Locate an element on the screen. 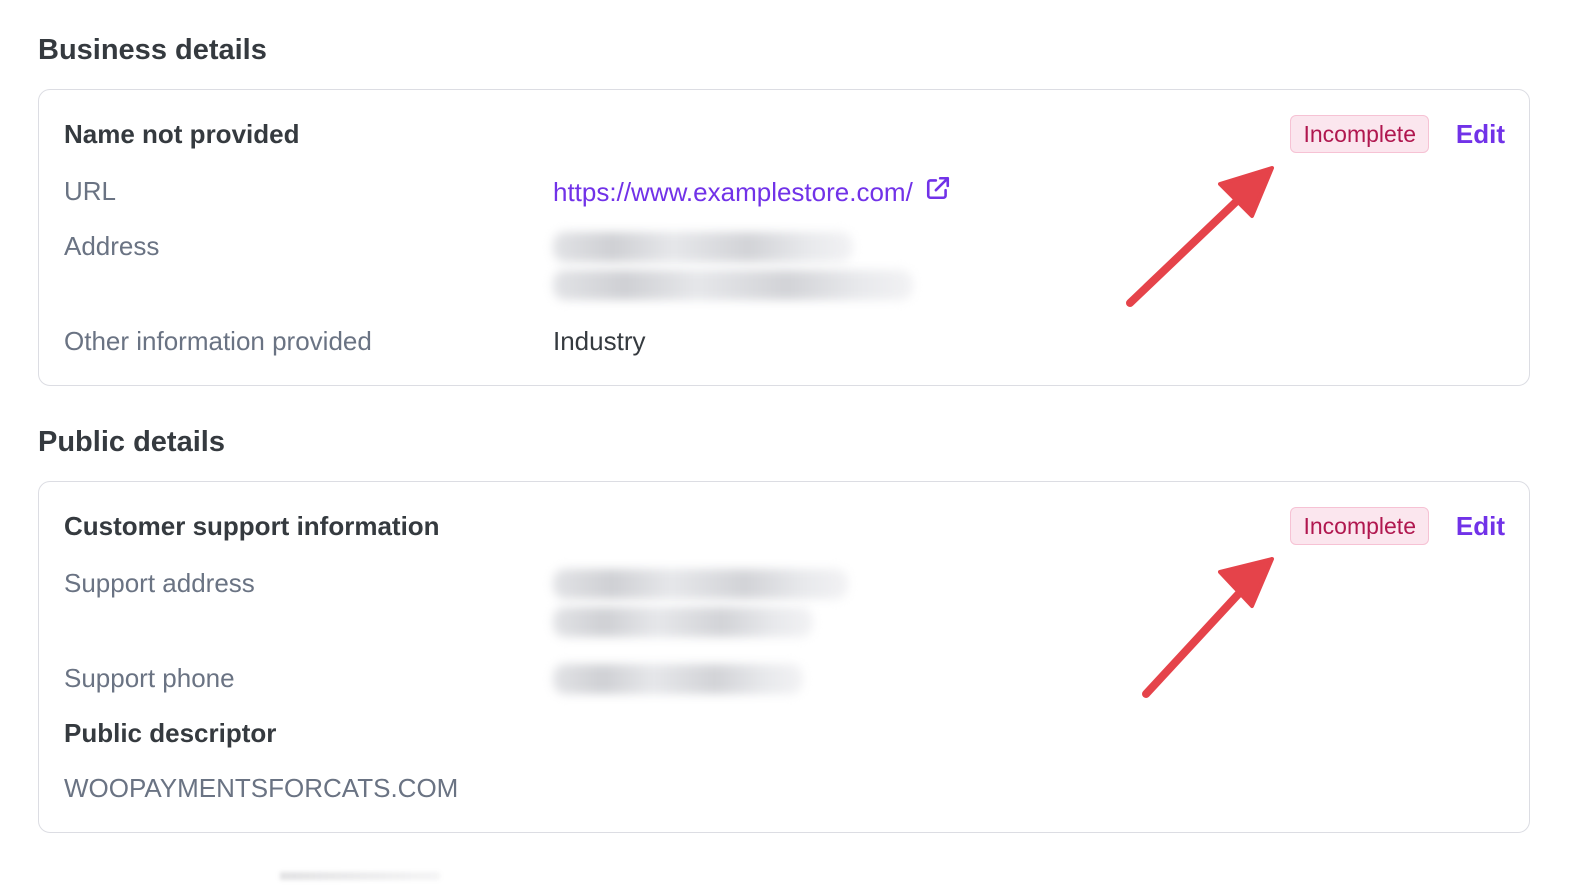 The image size is (1588, 888). url-label: URL is located at coordinates (90, 191).